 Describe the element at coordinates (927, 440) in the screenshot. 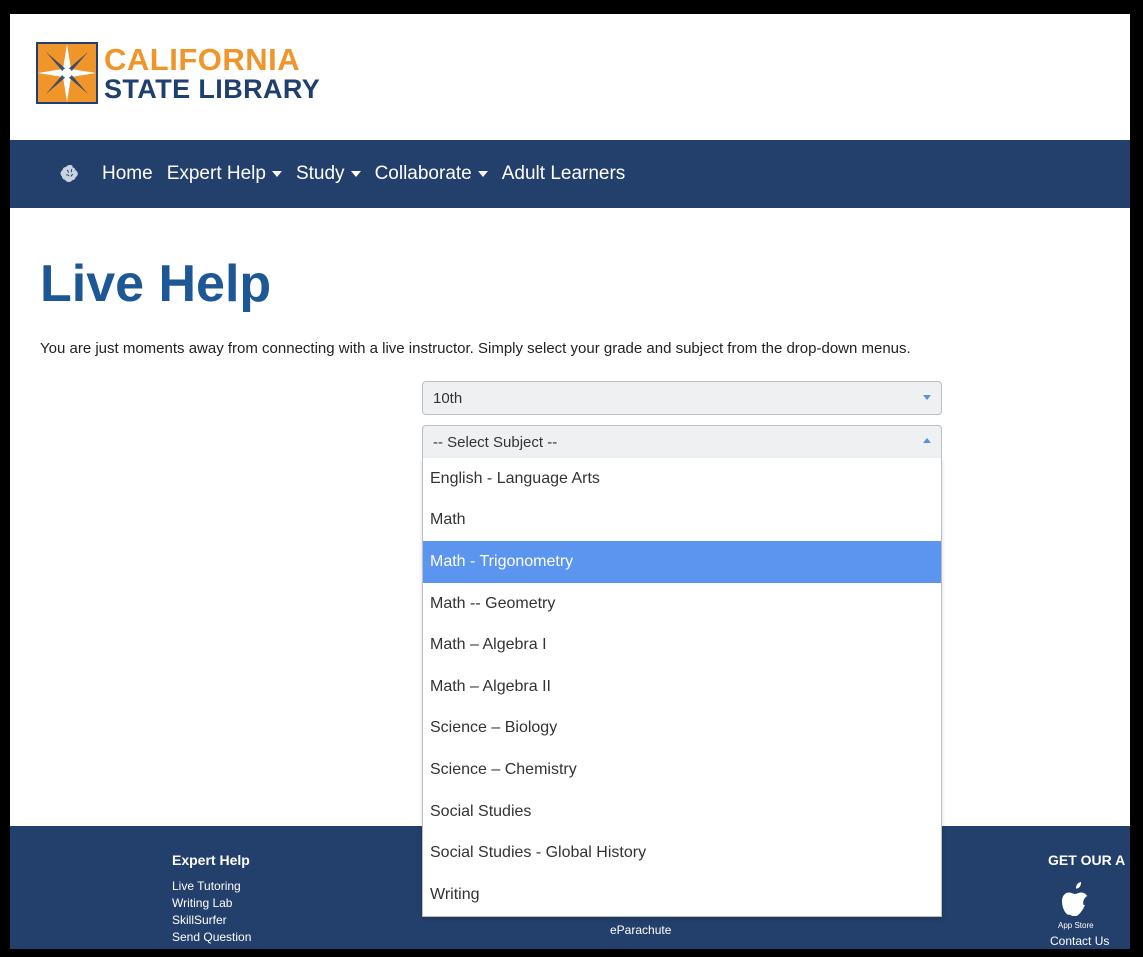

I see `chevron-up-icon` at that location.